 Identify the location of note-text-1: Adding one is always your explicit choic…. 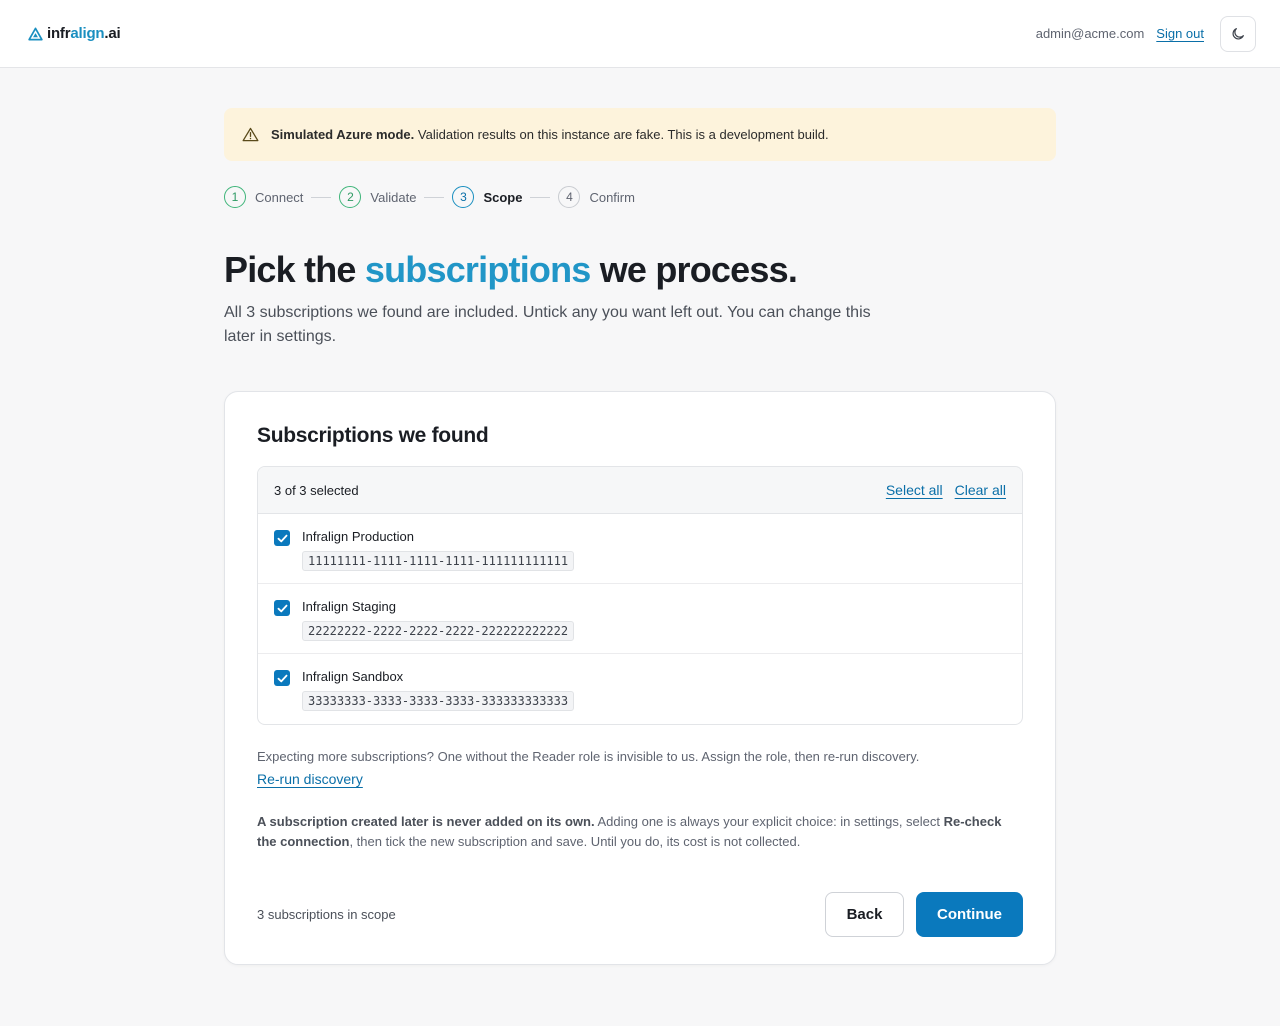
(769, 822).